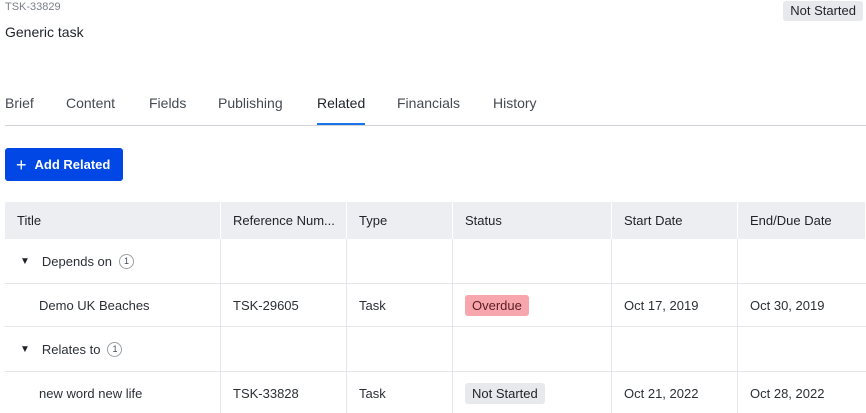  Describe the element at coordinates (823, 11) in the screenshot. I see `task-status-badge: Not Started` at that location.